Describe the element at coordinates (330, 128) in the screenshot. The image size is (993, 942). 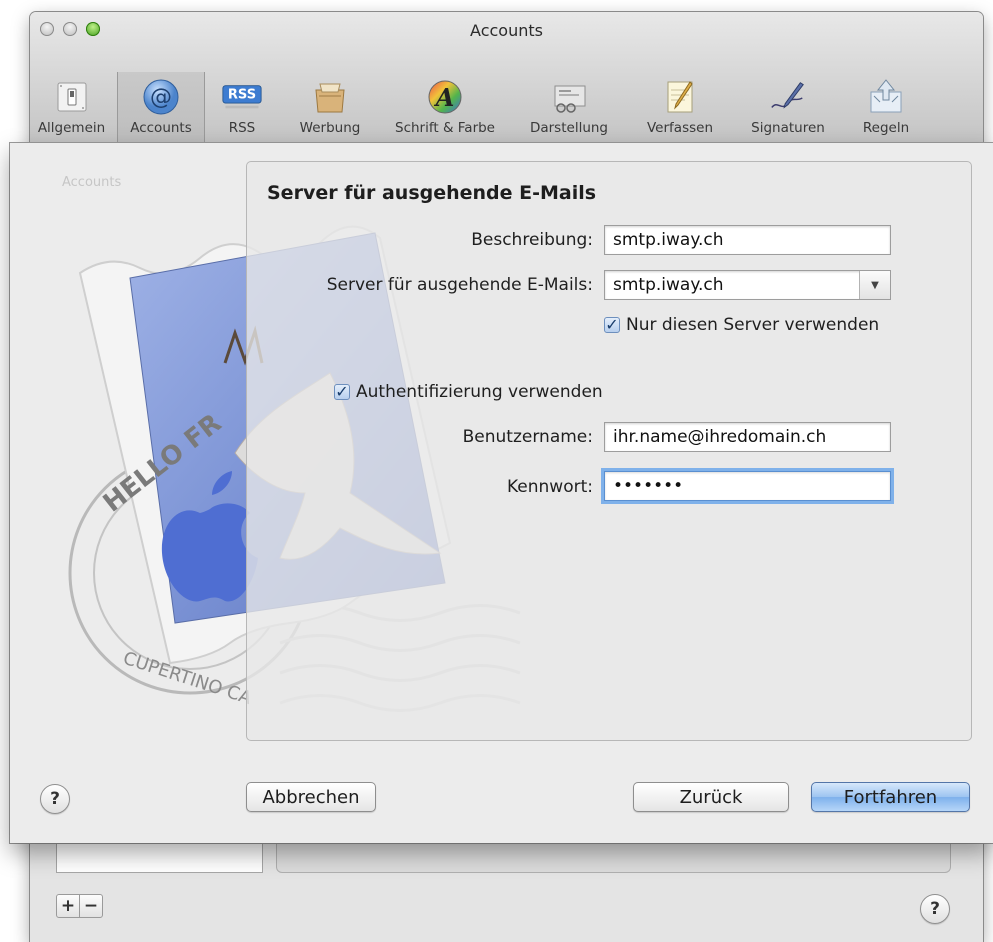
I see `toolbar-label: Werbung` at that location.